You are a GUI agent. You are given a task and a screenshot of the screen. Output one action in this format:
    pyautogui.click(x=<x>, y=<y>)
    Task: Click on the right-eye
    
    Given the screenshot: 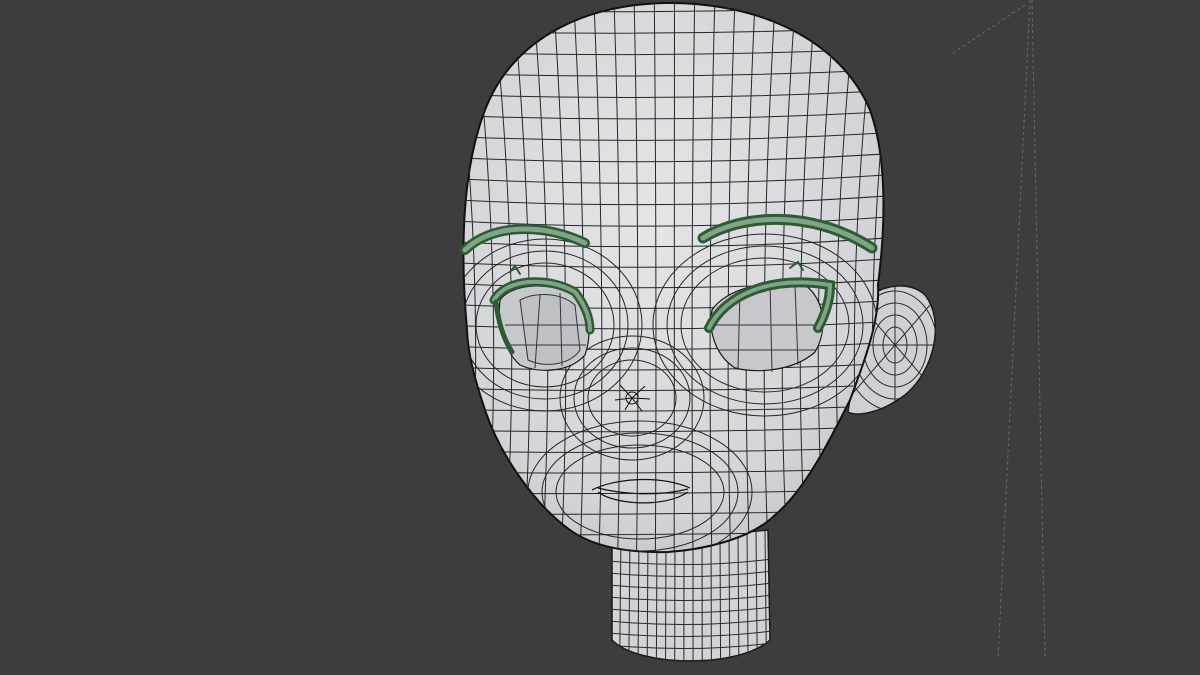 What is the action you would take?
    pyautogui.click(x=767, y=327)
    